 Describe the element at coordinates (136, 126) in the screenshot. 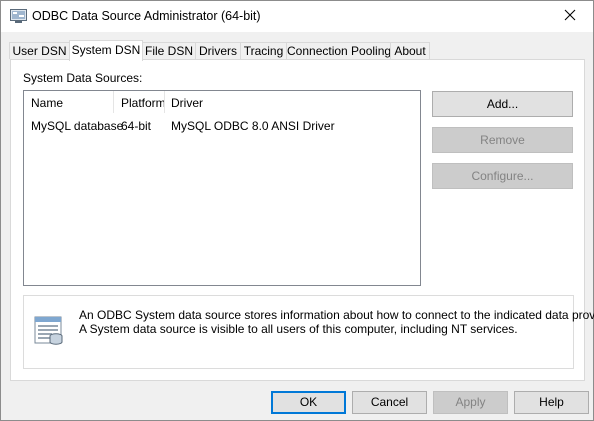

I see `dsn-platform-cell: 64-bit` at that location.